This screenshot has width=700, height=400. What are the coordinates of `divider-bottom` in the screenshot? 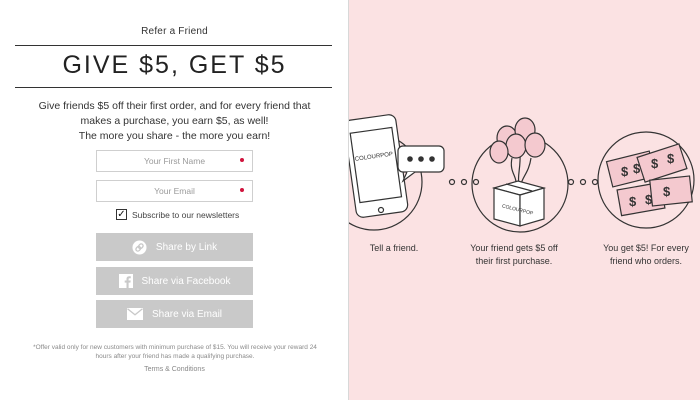 It's located at (173, 87).